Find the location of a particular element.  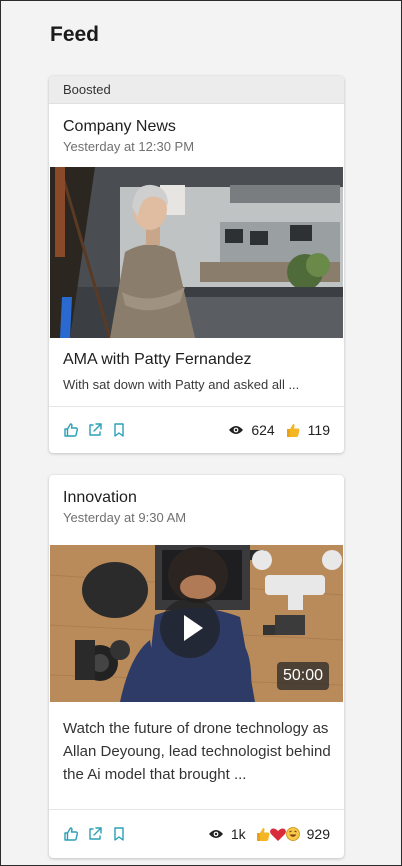

post-channel: Innovation is located at coordinates (196, 498).